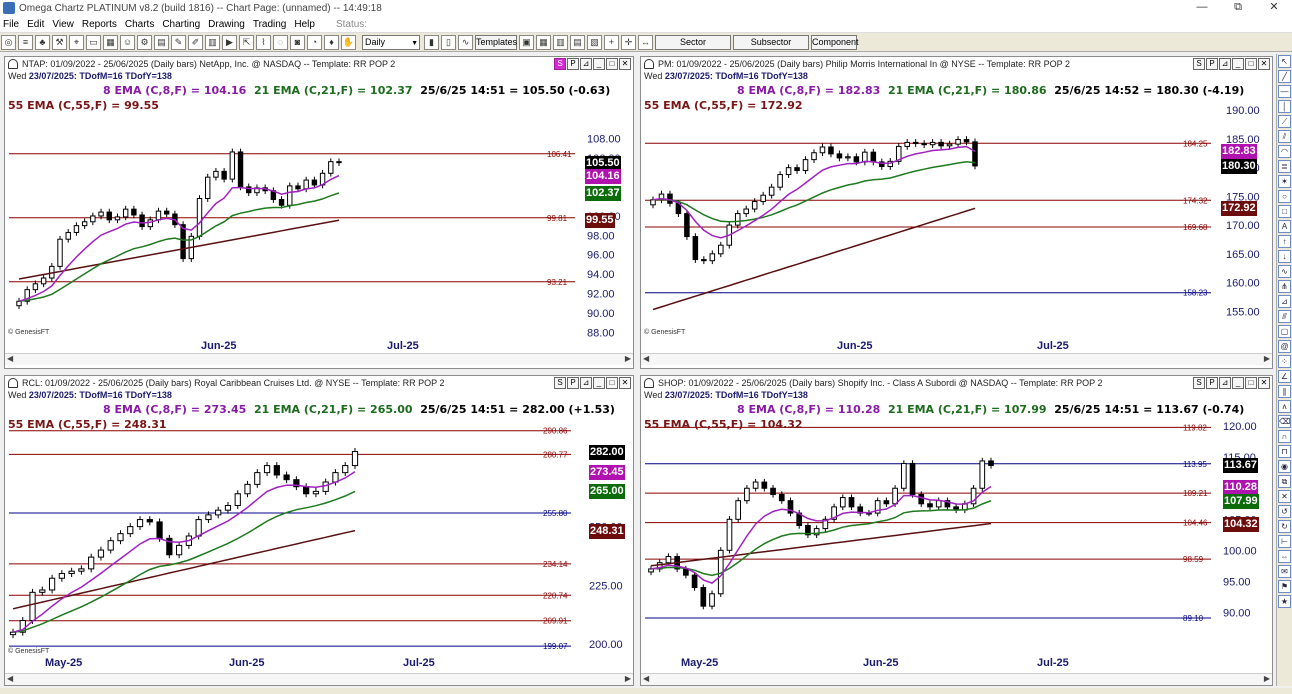  What do you see at coordinates (127, 42) in the screenshot?
I see `person-icon: ☺` at bounding box center [127, 42].